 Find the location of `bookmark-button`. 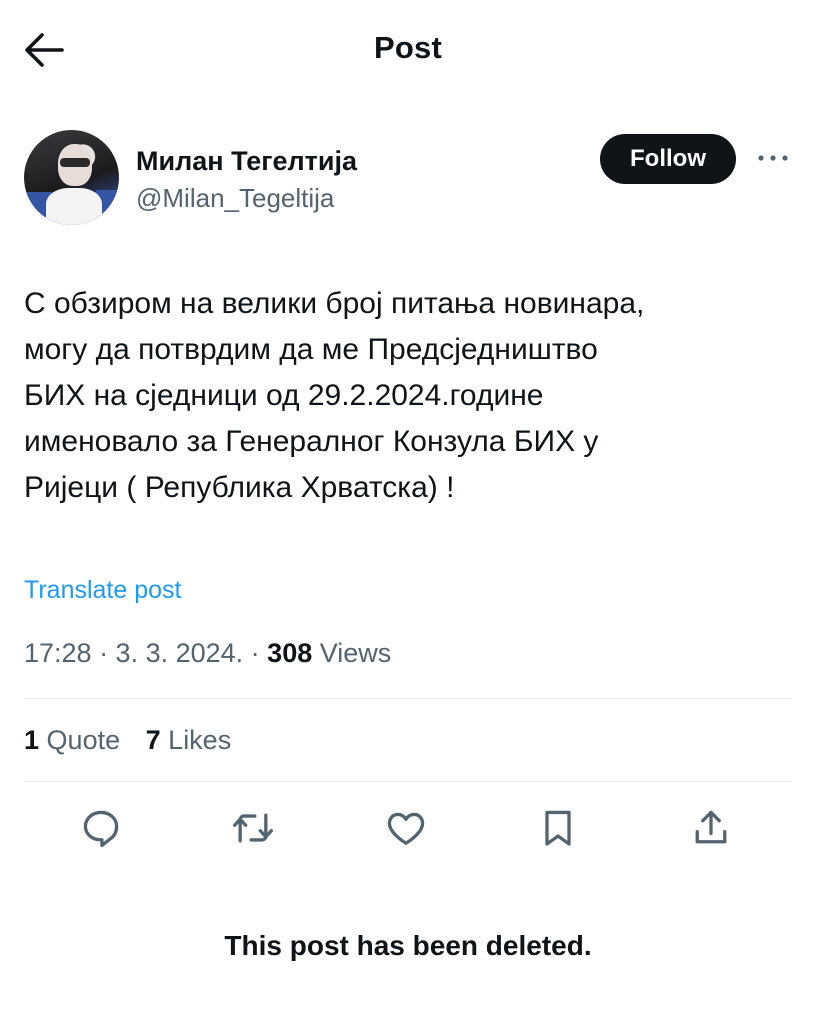

bookmark-button is located at coordinates (558, 828).